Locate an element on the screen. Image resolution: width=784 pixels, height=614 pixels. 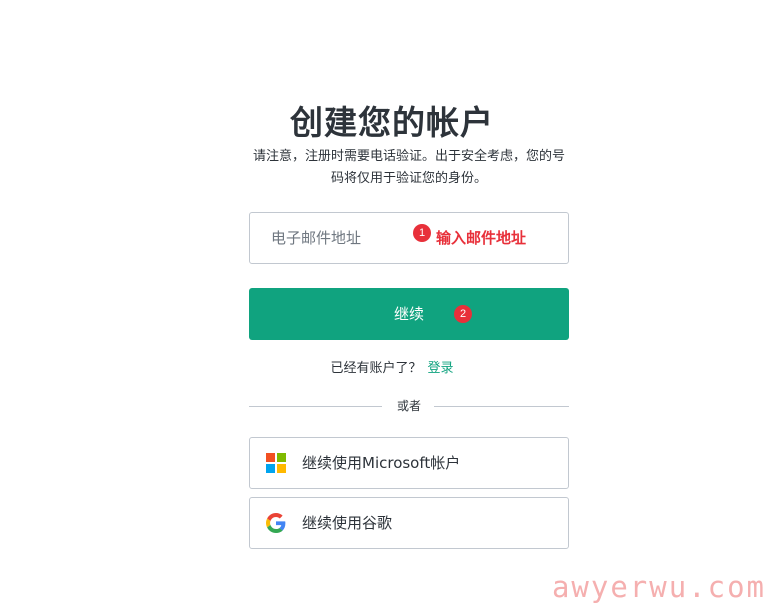
login-link: 登录 is located at coordinates (441, 368).